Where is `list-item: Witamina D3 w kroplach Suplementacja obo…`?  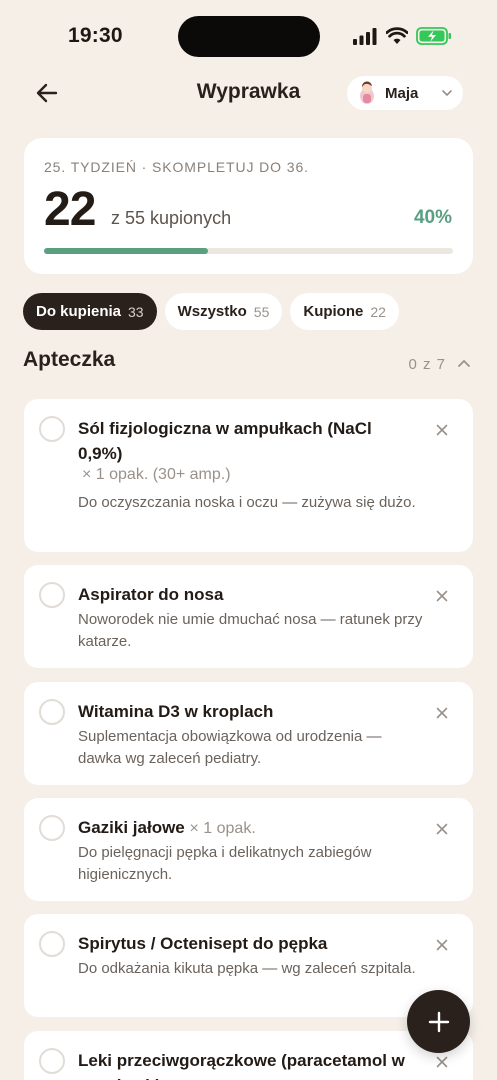
list-item: Witamina D3 w kroplach Suplementacja obo… is located at coordinates (248, 733).